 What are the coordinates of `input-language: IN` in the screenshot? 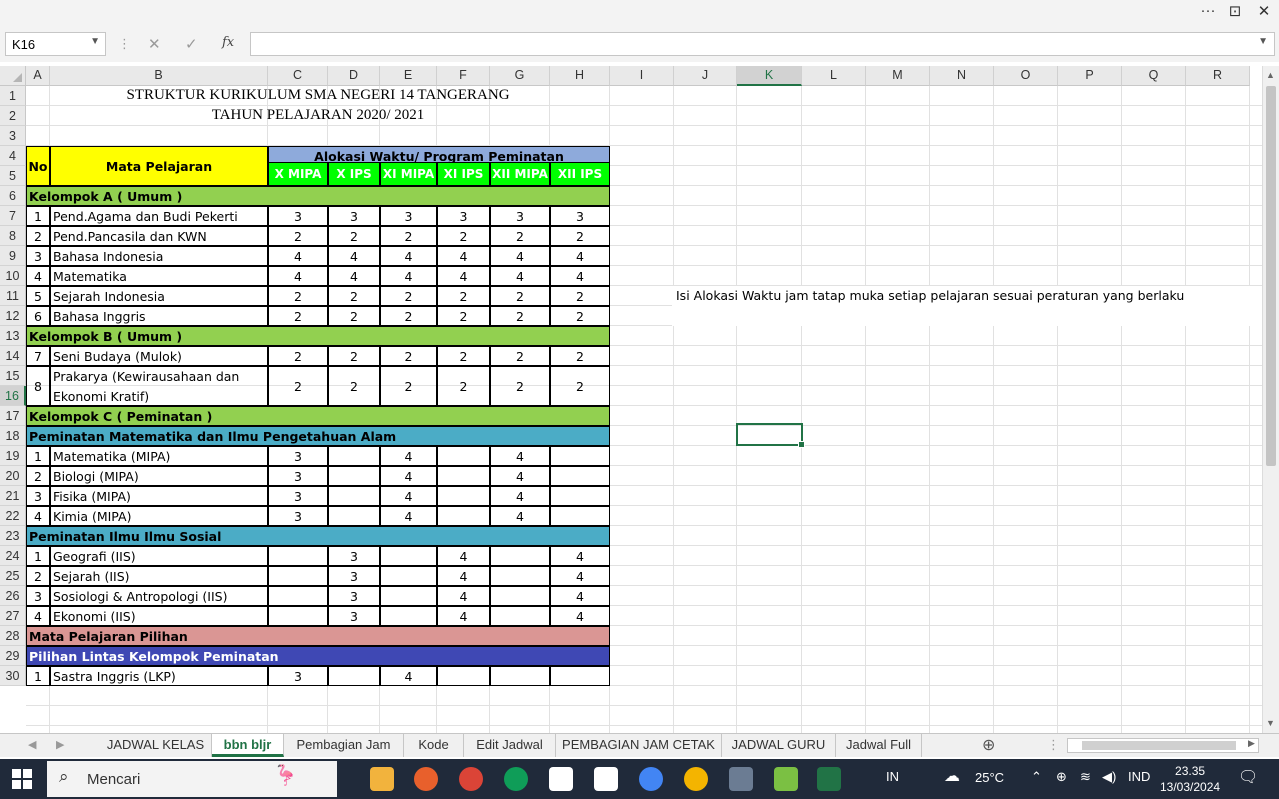 It's located at (892, 776).